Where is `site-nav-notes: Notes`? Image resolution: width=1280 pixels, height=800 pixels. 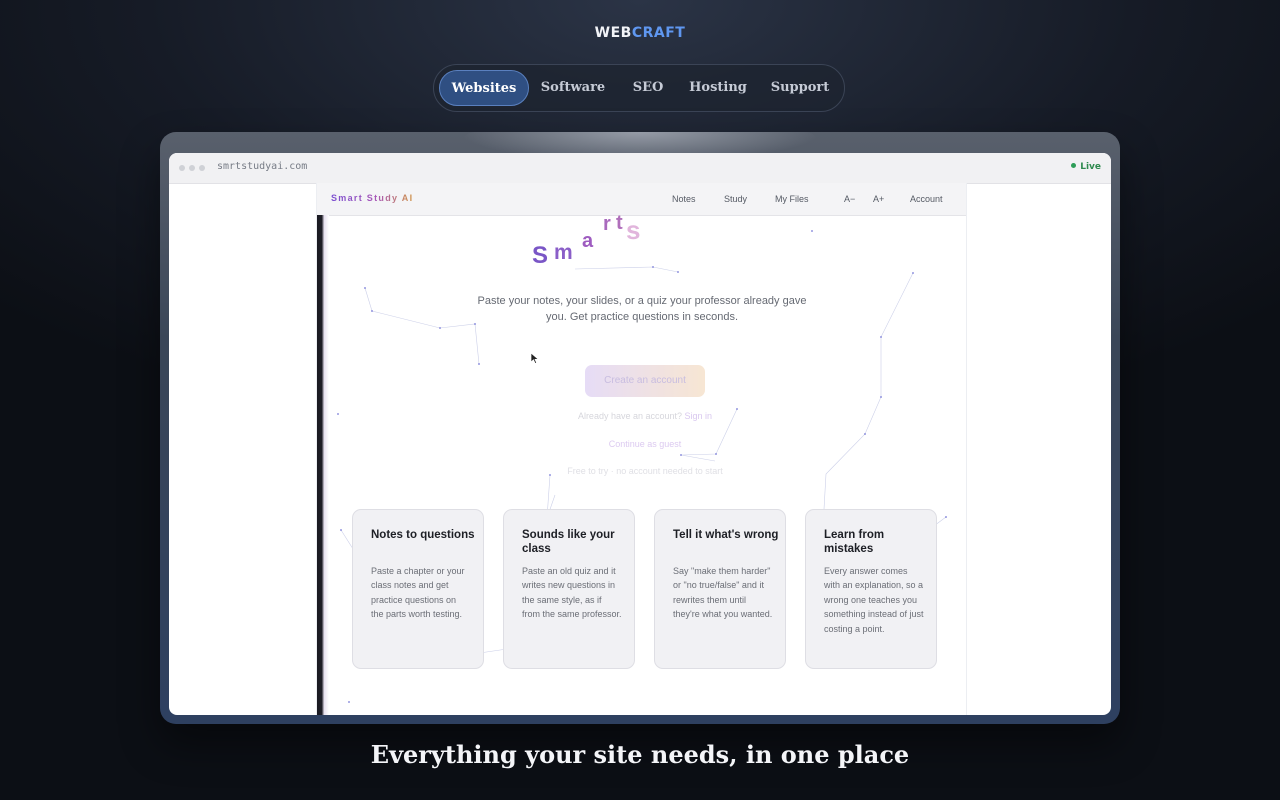
site-nav-notes: Notes is located at coordinates (684, 199).